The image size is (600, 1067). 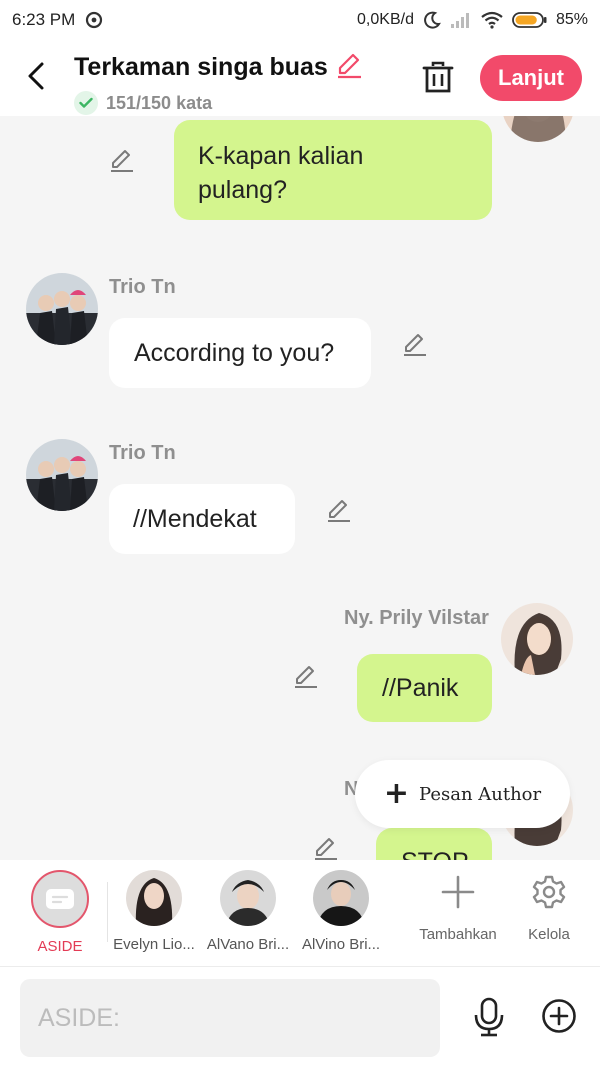 What do you see at coordinates (549, 934) in the screenshot?
I see `manage-label: Kelola` at bounding box center [549, 934].